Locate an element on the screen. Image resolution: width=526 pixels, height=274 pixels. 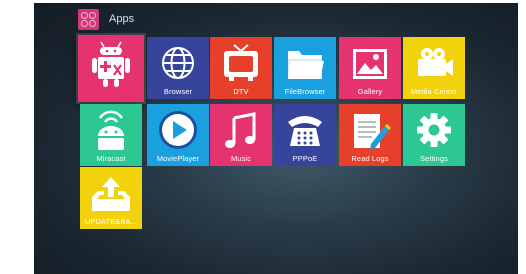
page-title: Apps is located at coordinates (122, 19).